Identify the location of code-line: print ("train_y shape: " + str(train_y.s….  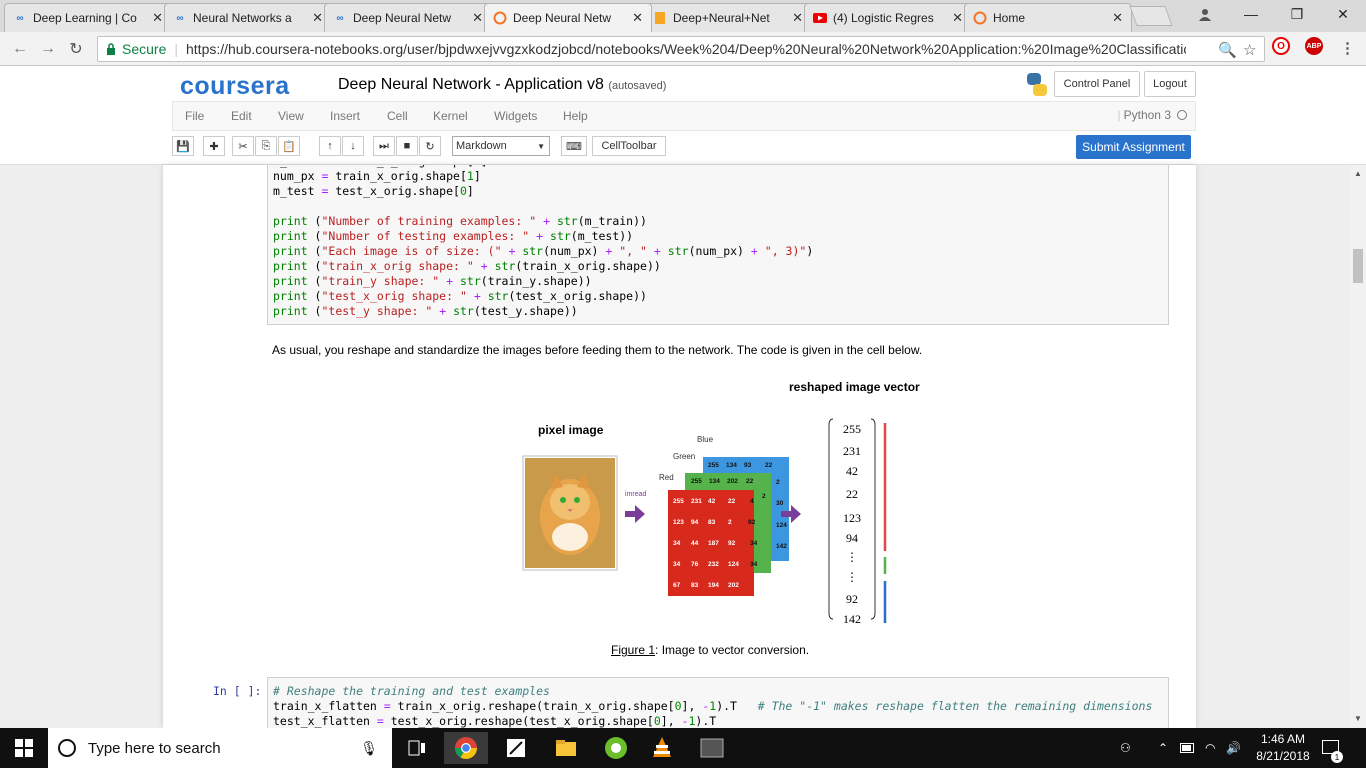
(718, 281).